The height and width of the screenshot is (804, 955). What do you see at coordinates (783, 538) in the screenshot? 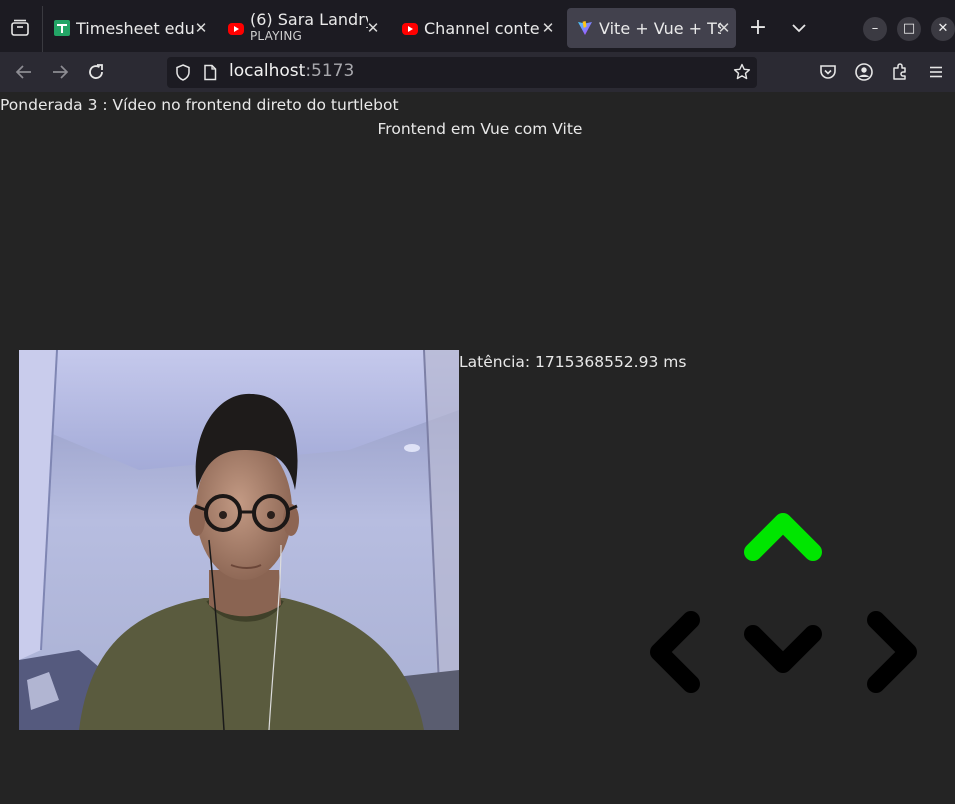
I see `move-forward-arrow-icon` at bounding box center [783, 538].